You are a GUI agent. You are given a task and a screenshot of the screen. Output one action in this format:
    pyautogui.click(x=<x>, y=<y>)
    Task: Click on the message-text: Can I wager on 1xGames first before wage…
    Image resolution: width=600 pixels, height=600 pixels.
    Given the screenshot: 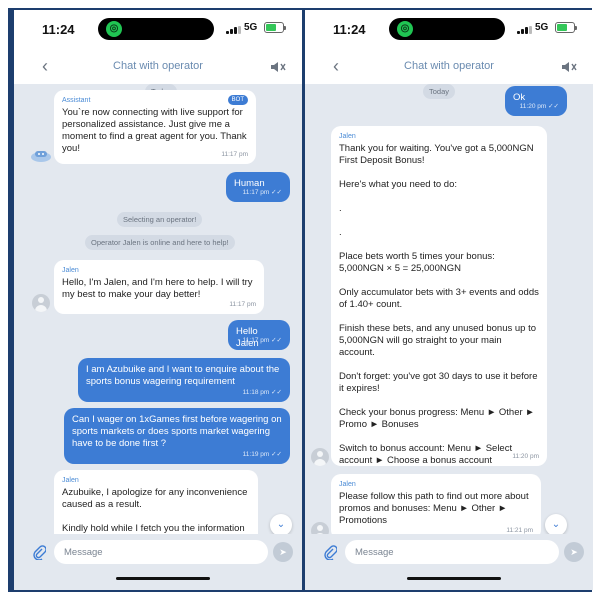 What is the action you would take?
    pyautogui.click(x=178, y=431)
    